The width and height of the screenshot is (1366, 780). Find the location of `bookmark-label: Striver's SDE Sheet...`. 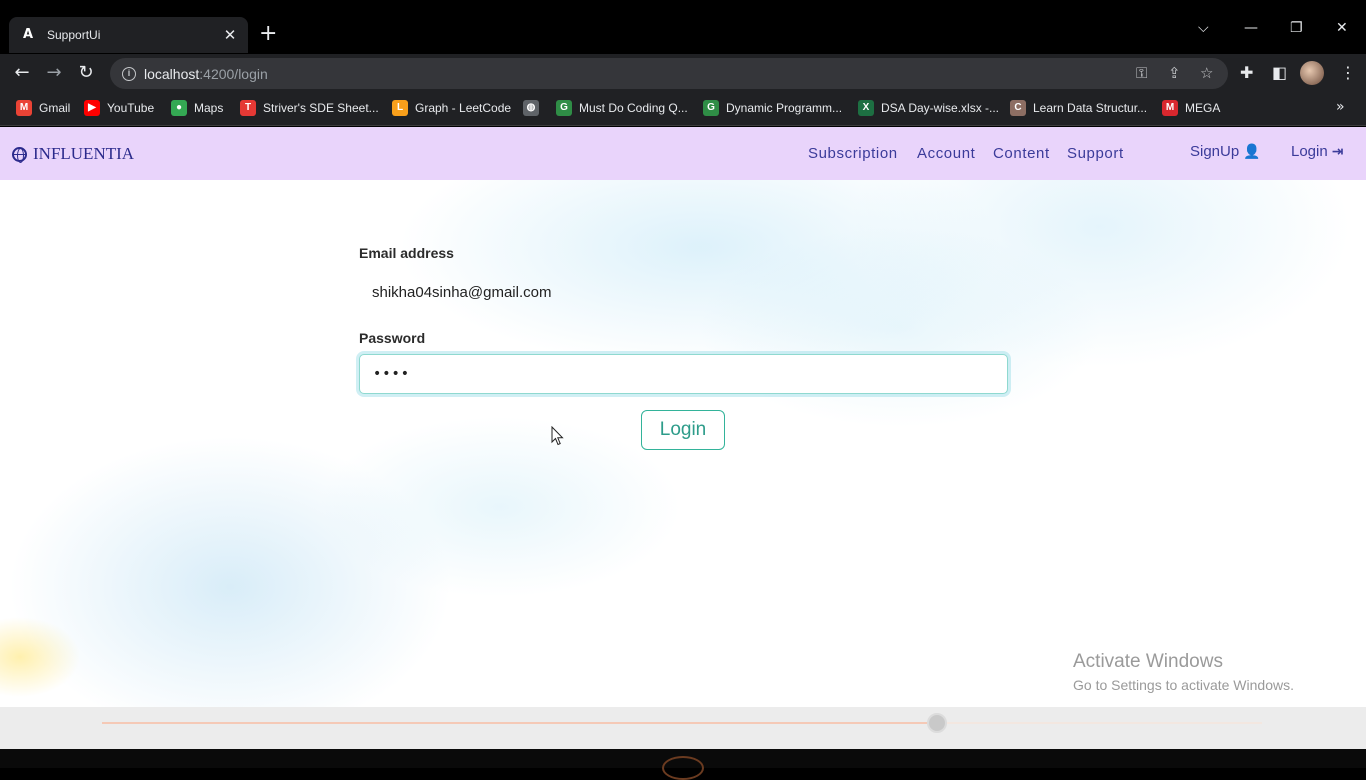

bookmark-label: Striver's SDE Sheet... is located at coordinates (321, 108).